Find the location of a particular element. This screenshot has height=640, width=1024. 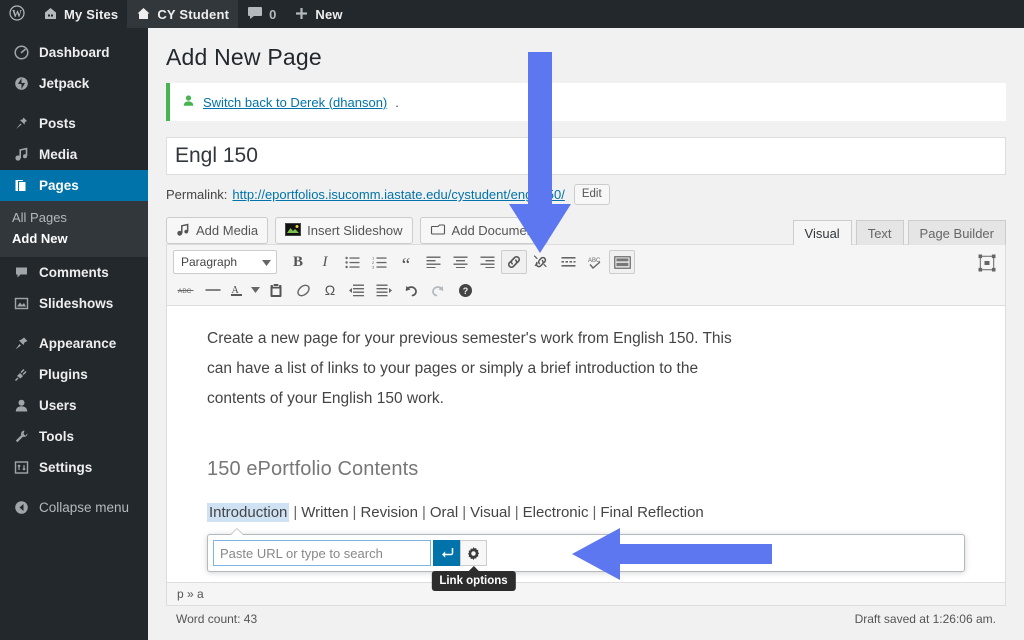

tab-page-builder: Page Builder is located at coordinates (956, 232).